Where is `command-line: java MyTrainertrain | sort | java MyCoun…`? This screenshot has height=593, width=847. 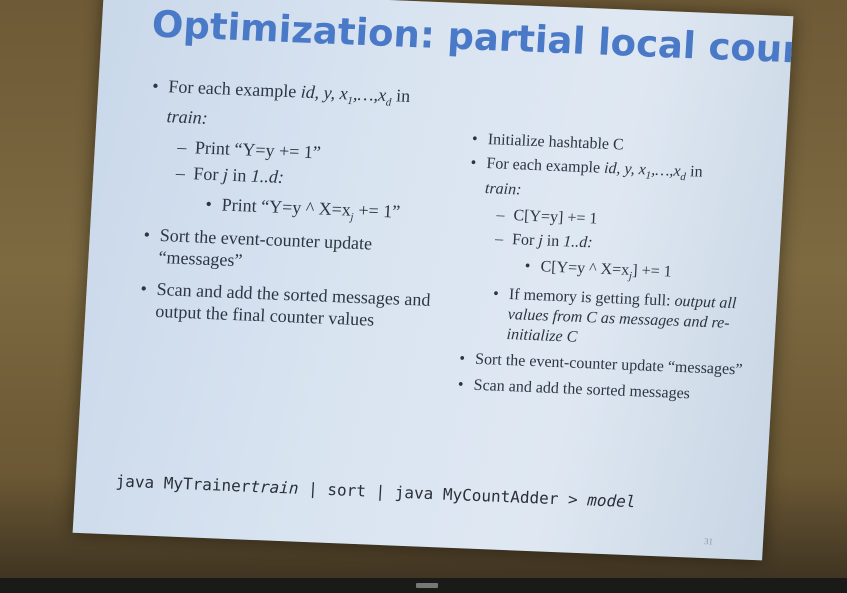 command-line: java MyTrainertrain | sort | java MyCoun… is located at coordinates (375, 491).